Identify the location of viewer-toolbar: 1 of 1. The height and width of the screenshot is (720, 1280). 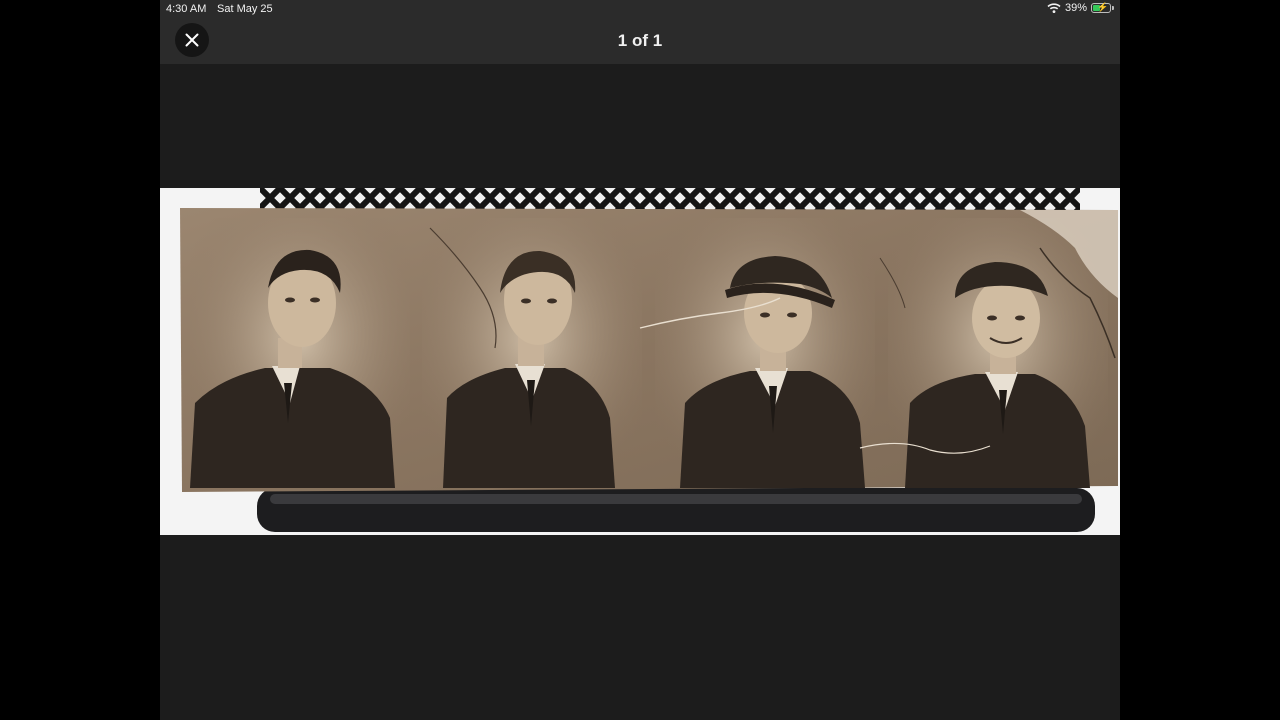
(640, 41).